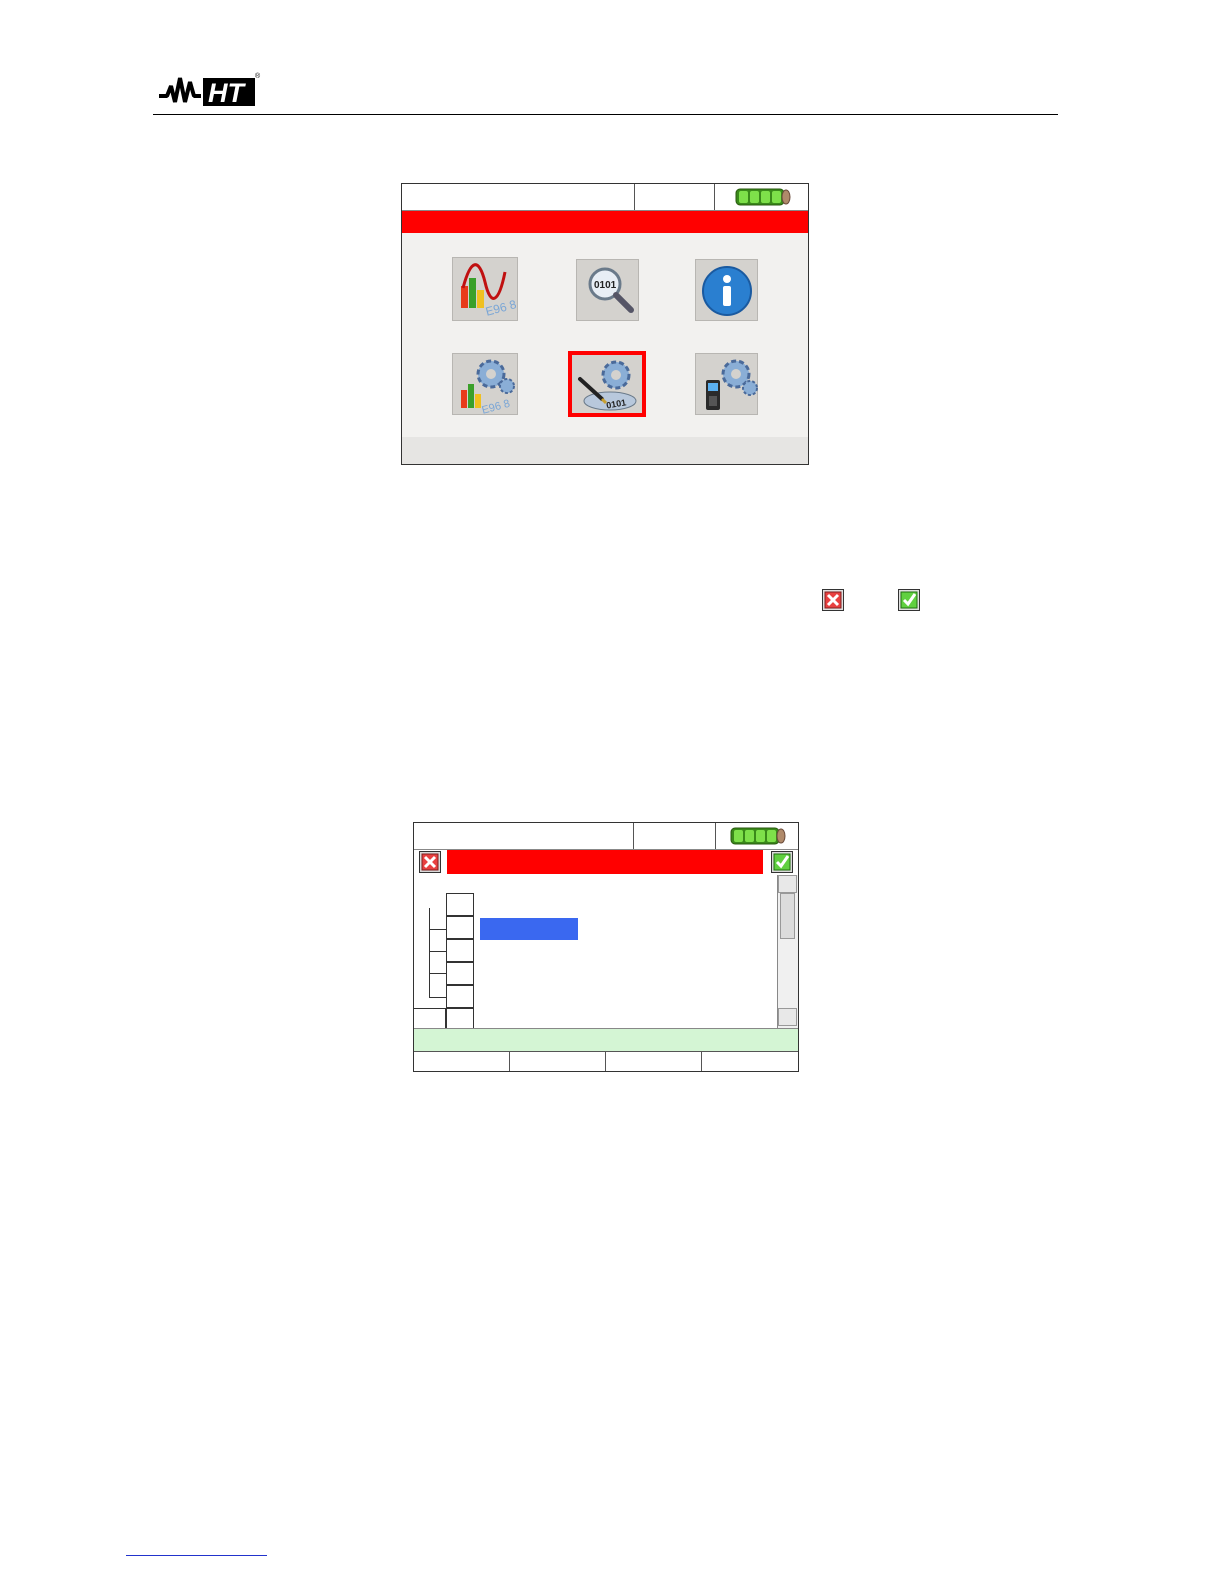  I want to click on battery-icon, so click(763, 199).